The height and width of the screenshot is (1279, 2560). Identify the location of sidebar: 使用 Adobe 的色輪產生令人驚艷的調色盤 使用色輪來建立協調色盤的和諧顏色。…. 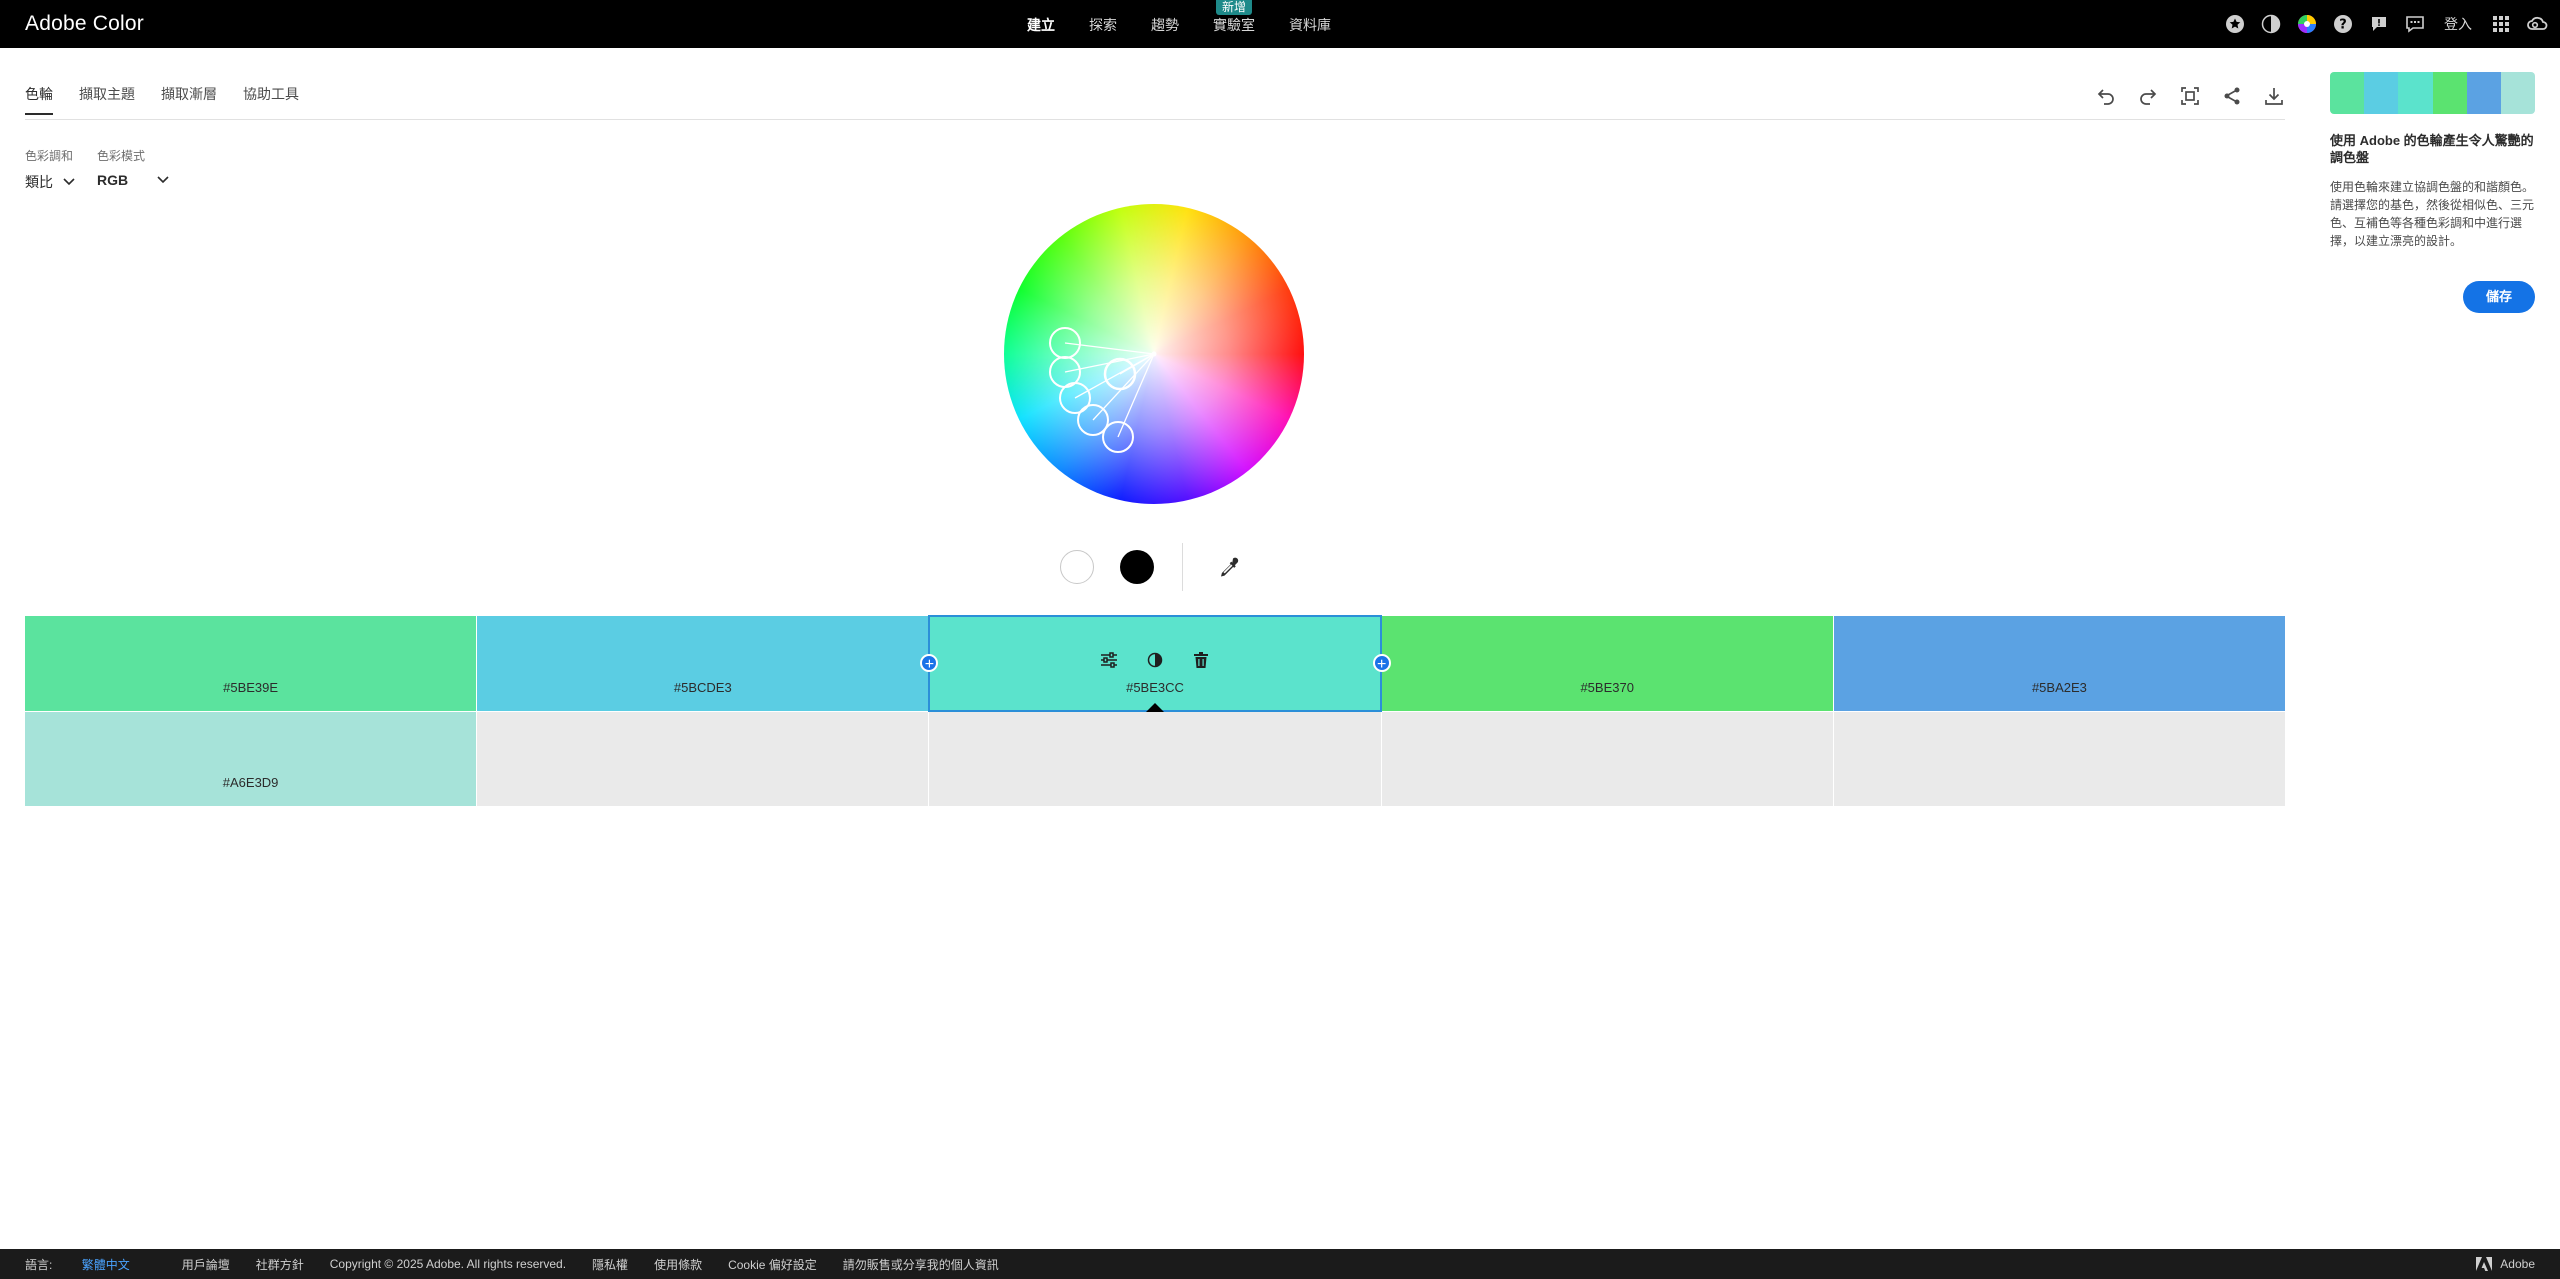
(2432, 161).